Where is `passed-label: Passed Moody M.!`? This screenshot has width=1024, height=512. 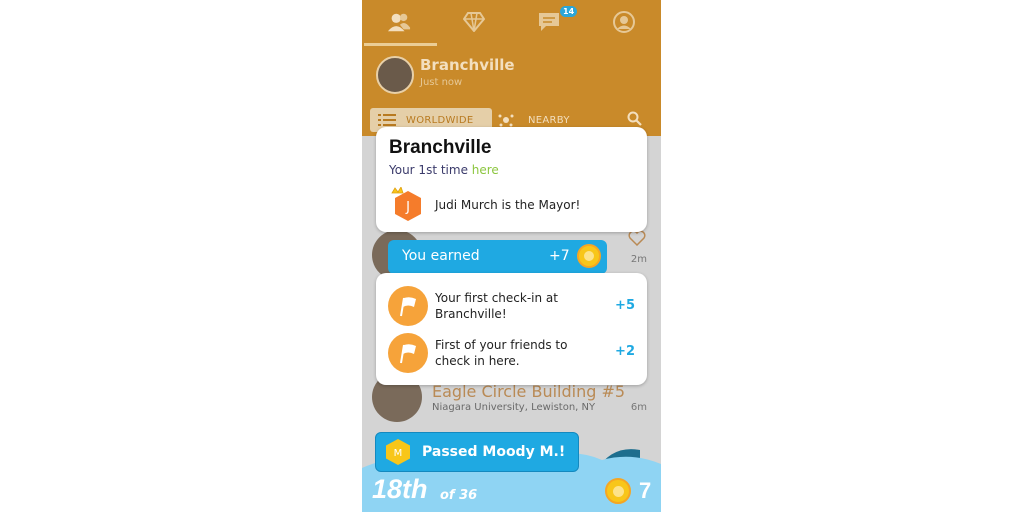
passed-label: Passed Moody M.! is located at coordinates (494, 452).